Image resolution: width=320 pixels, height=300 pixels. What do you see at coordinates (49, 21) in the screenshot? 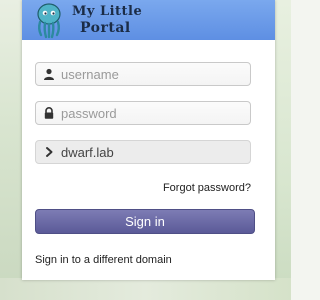
I see `octopus-mascot-icon` at bounding box center [49, 21].